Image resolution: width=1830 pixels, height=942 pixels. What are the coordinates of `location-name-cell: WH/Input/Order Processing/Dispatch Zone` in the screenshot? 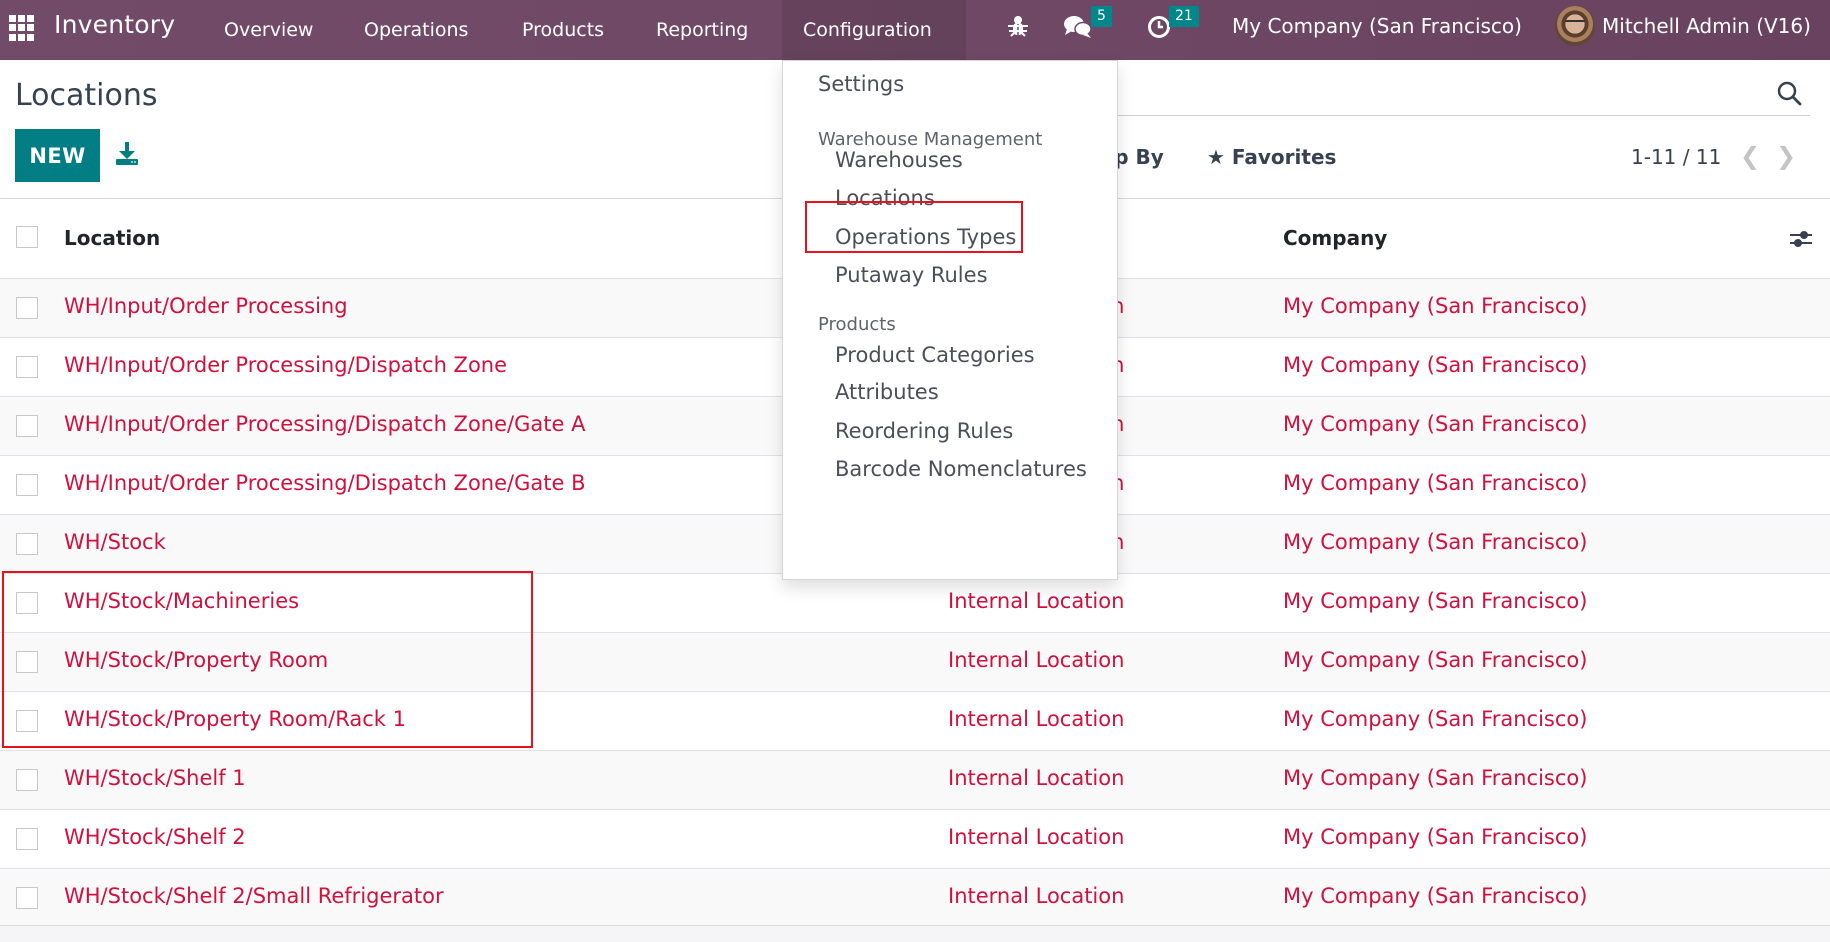 It's located at (285, 365).